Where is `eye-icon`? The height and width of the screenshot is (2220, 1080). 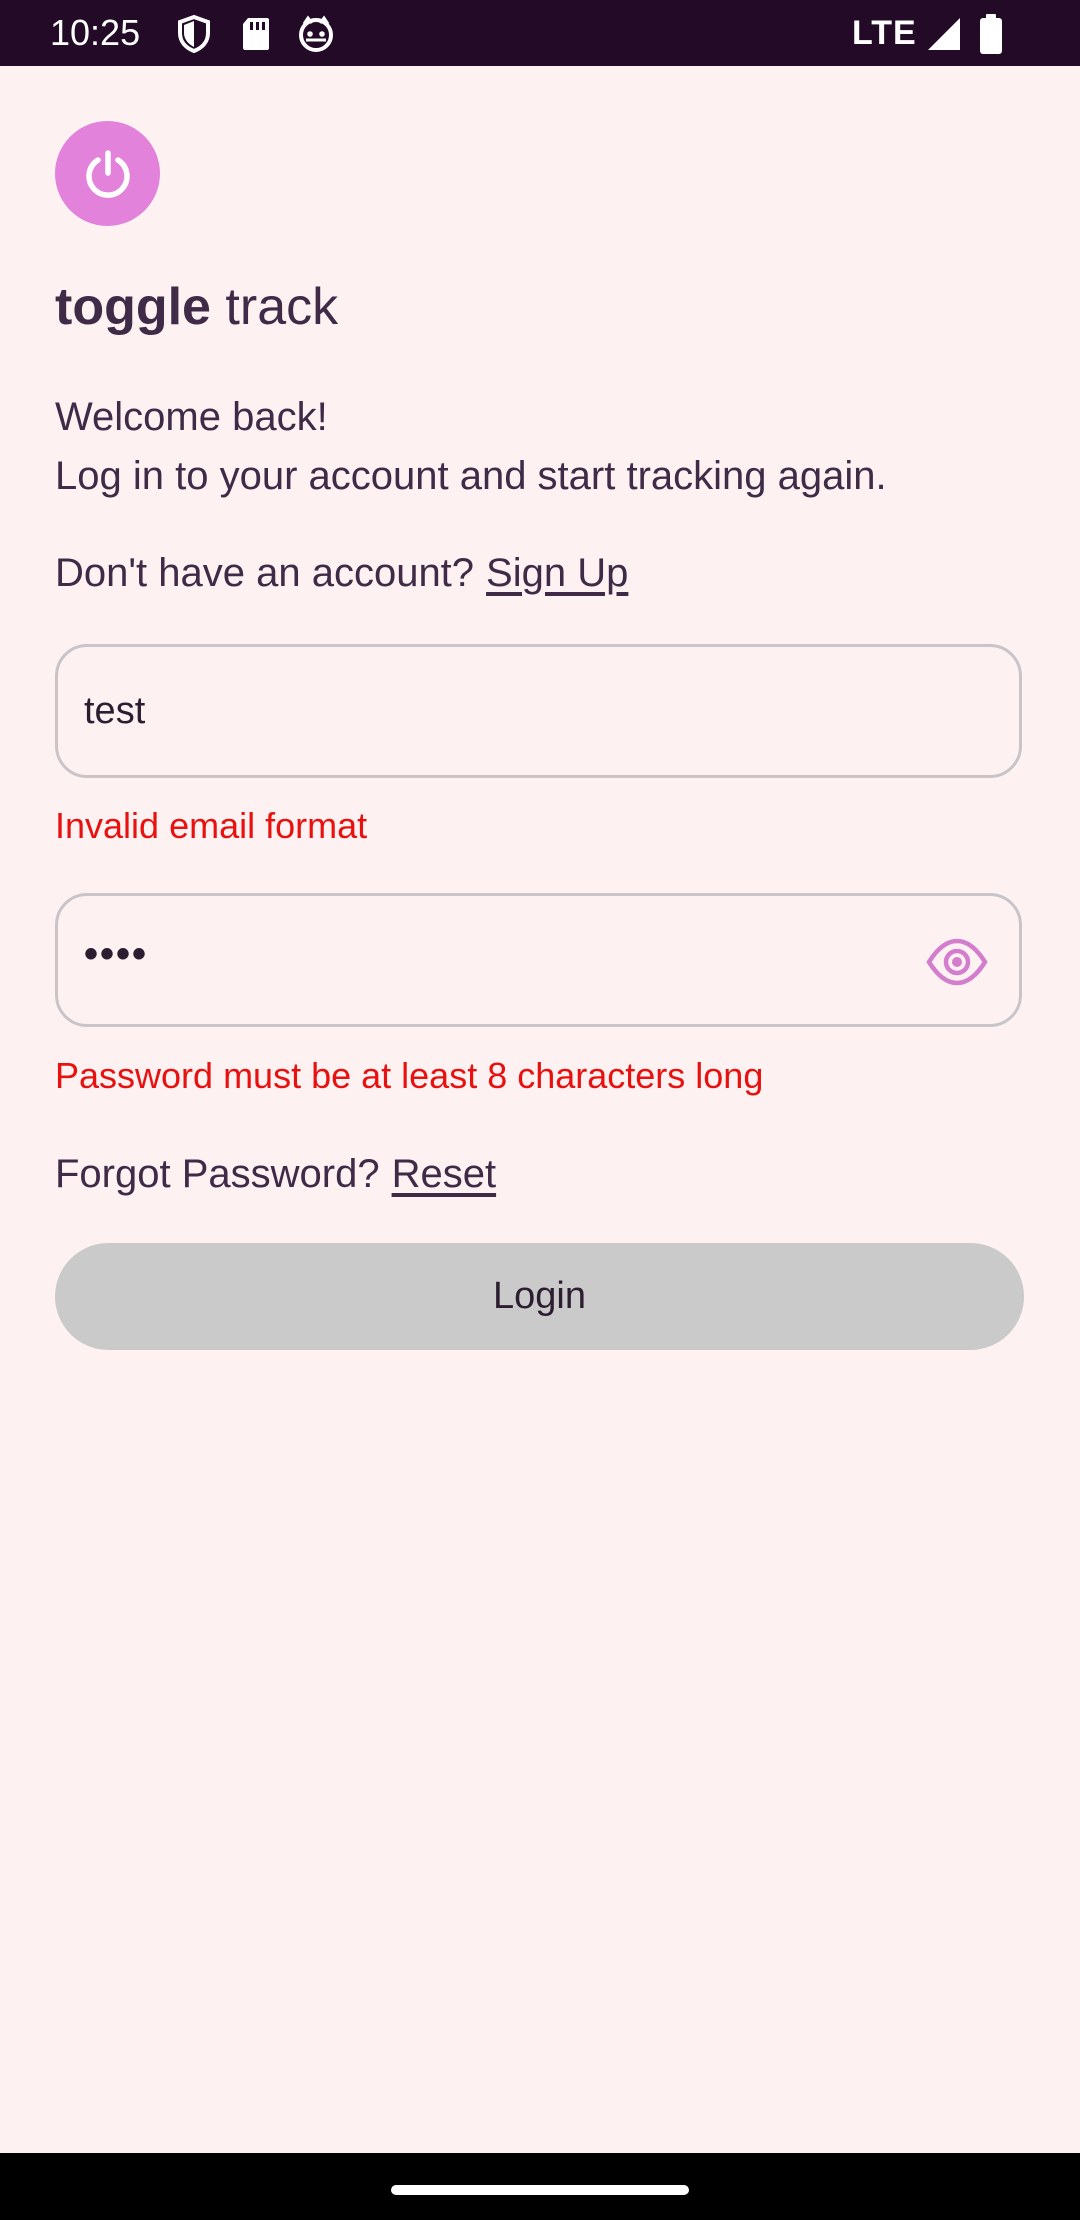 eye-icon is located at coordinates (957, 962).